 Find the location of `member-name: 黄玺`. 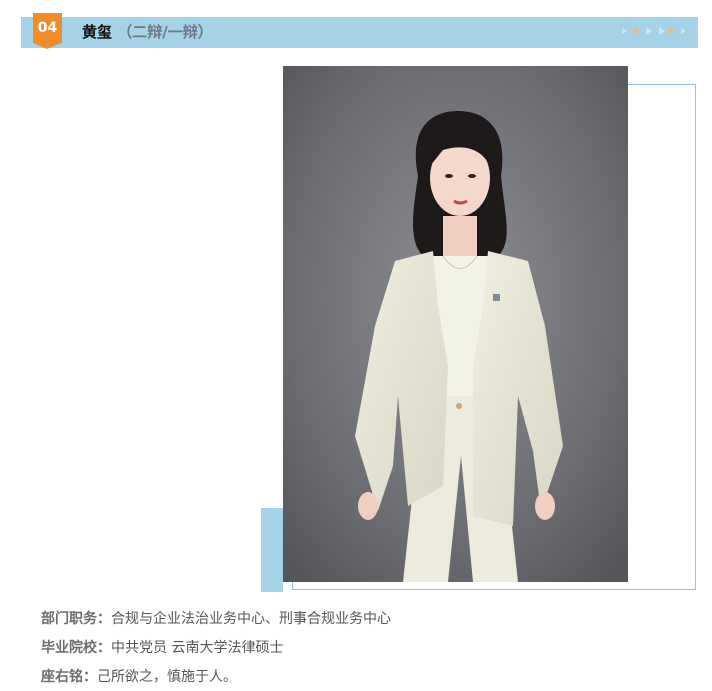

member-name: 黄玺 is located at coordinates (97, 32).